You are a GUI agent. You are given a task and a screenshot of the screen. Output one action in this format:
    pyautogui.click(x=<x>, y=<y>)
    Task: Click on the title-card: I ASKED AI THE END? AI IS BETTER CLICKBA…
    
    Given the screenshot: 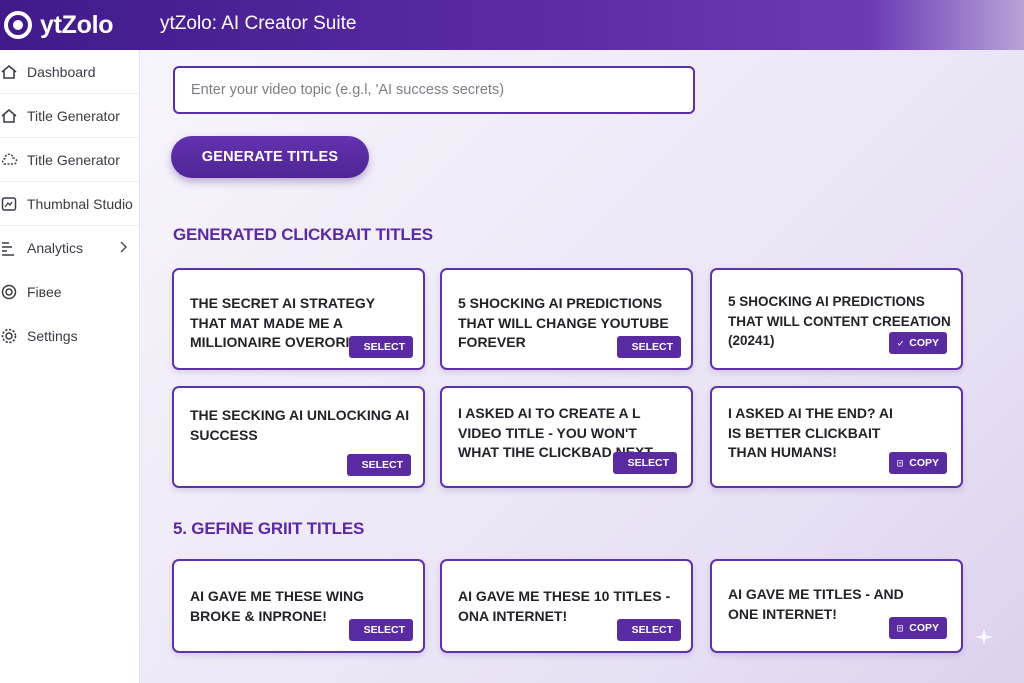 What is the action you would take?
    pyautogui.click(x=836, y=437)
    